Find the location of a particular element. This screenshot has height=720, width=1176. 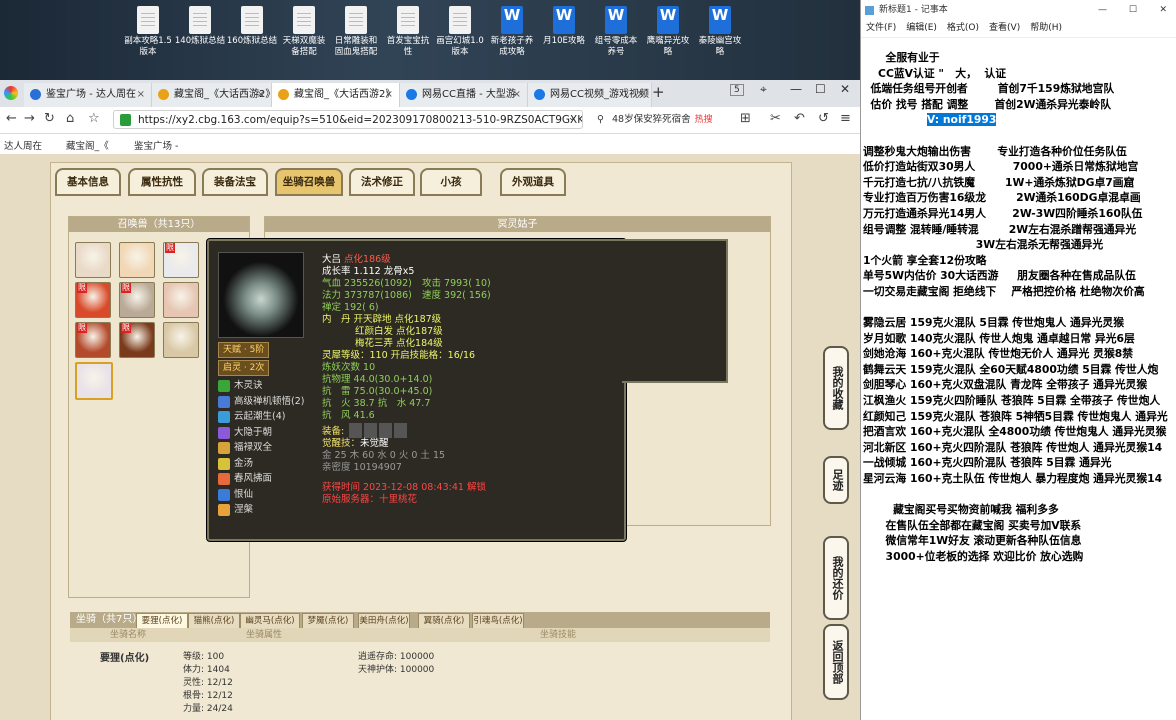

bookmark-item: 达人周在 is located at coordinates (23, 145).